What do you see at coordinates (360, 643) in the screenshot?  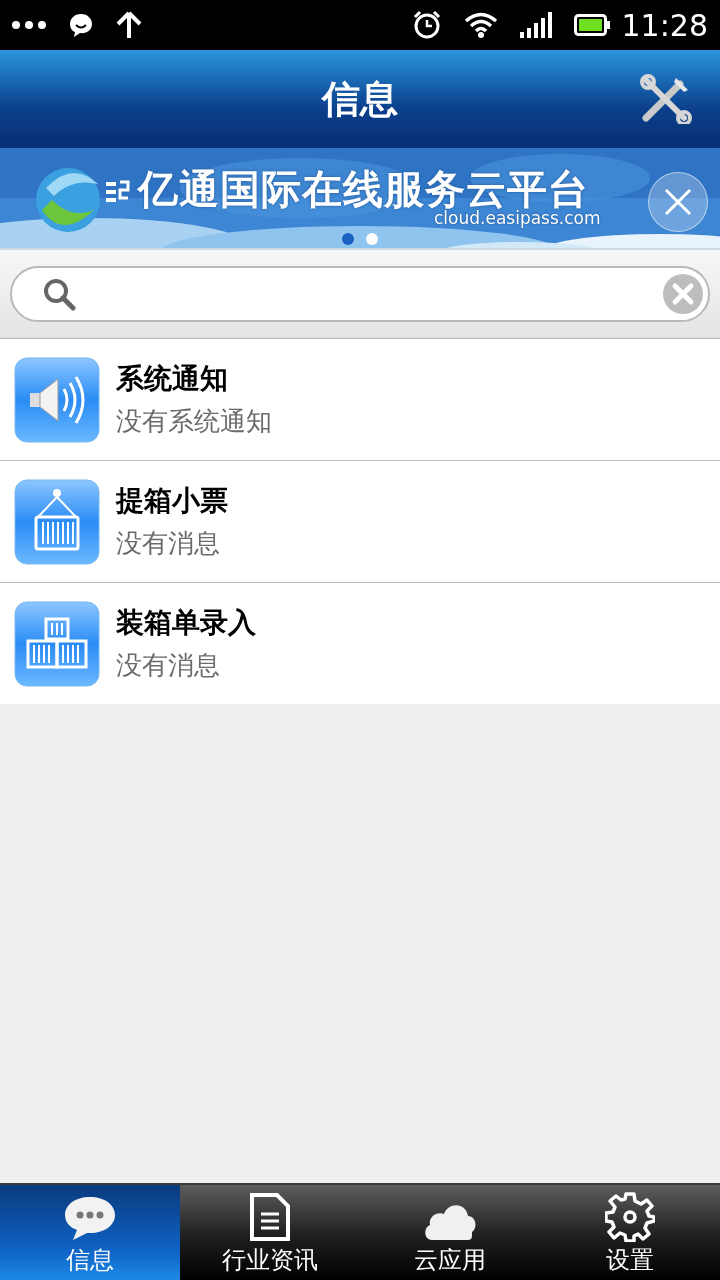 I see `message-row: 装箱单录入 没有消息` at bounding box center [360, 643].